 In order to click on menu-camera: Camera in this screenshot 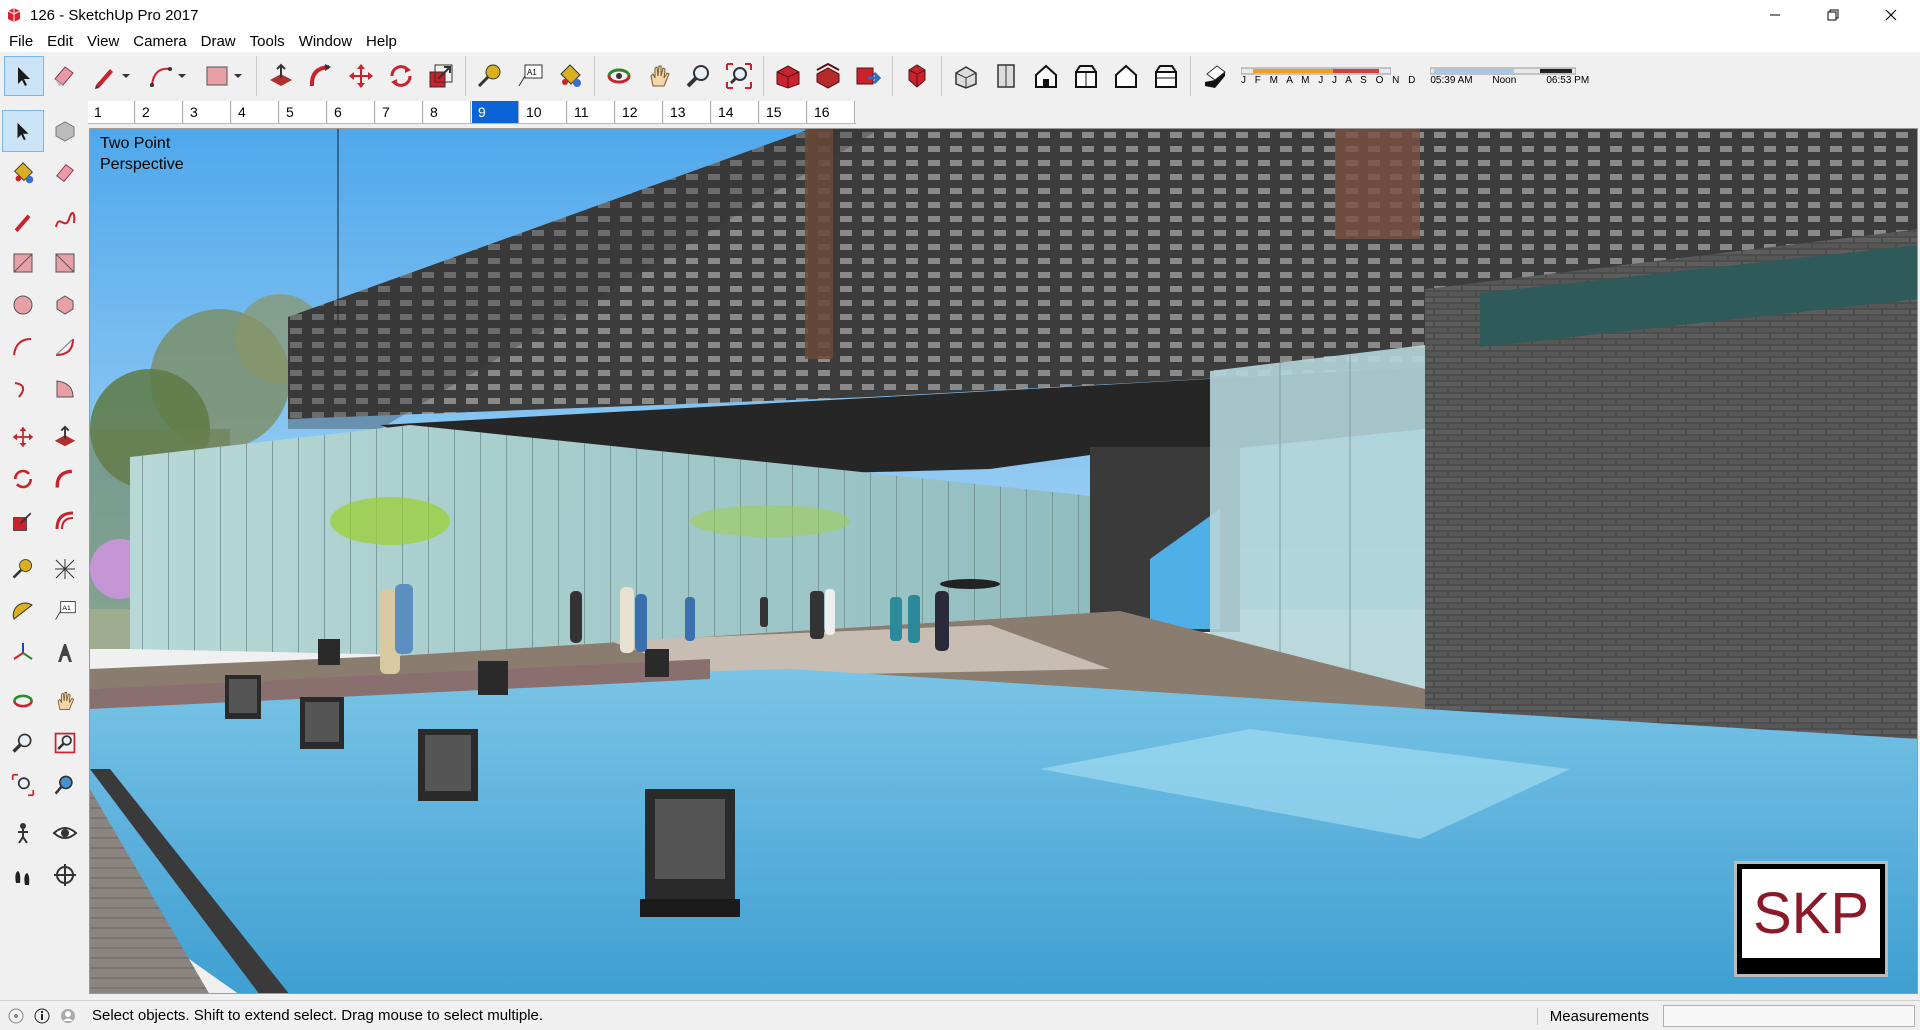, I will do `click(159, 41)`.